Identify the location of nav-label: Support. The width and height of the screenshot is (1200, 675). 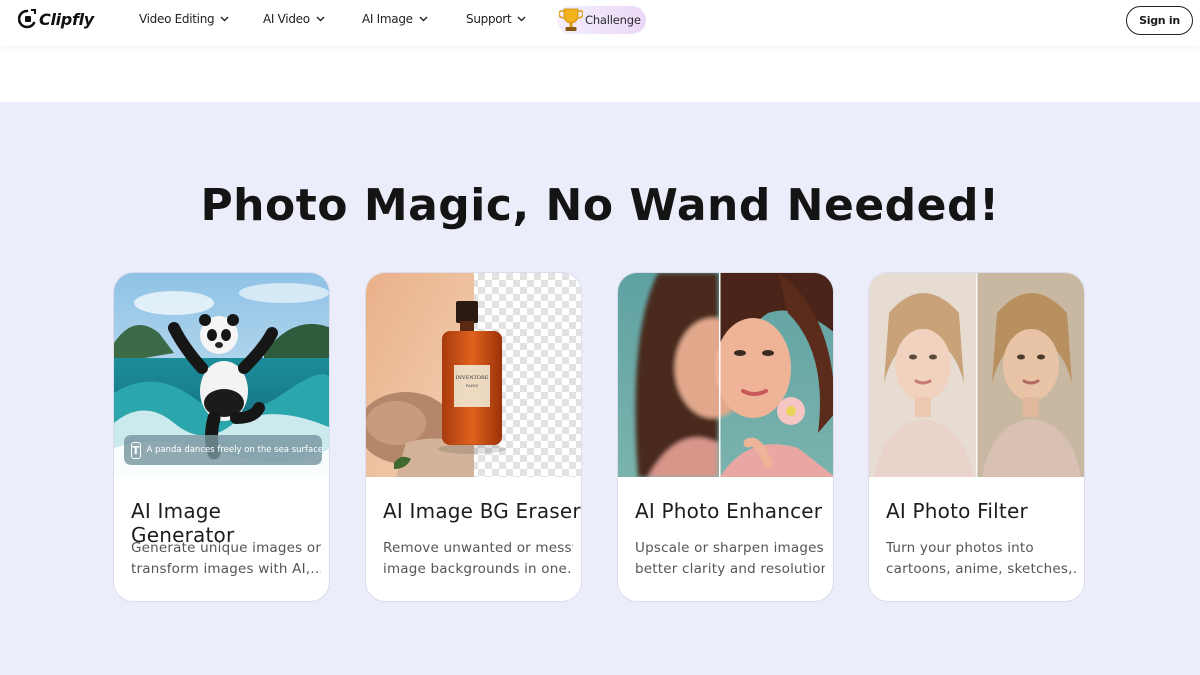
(489, 19).